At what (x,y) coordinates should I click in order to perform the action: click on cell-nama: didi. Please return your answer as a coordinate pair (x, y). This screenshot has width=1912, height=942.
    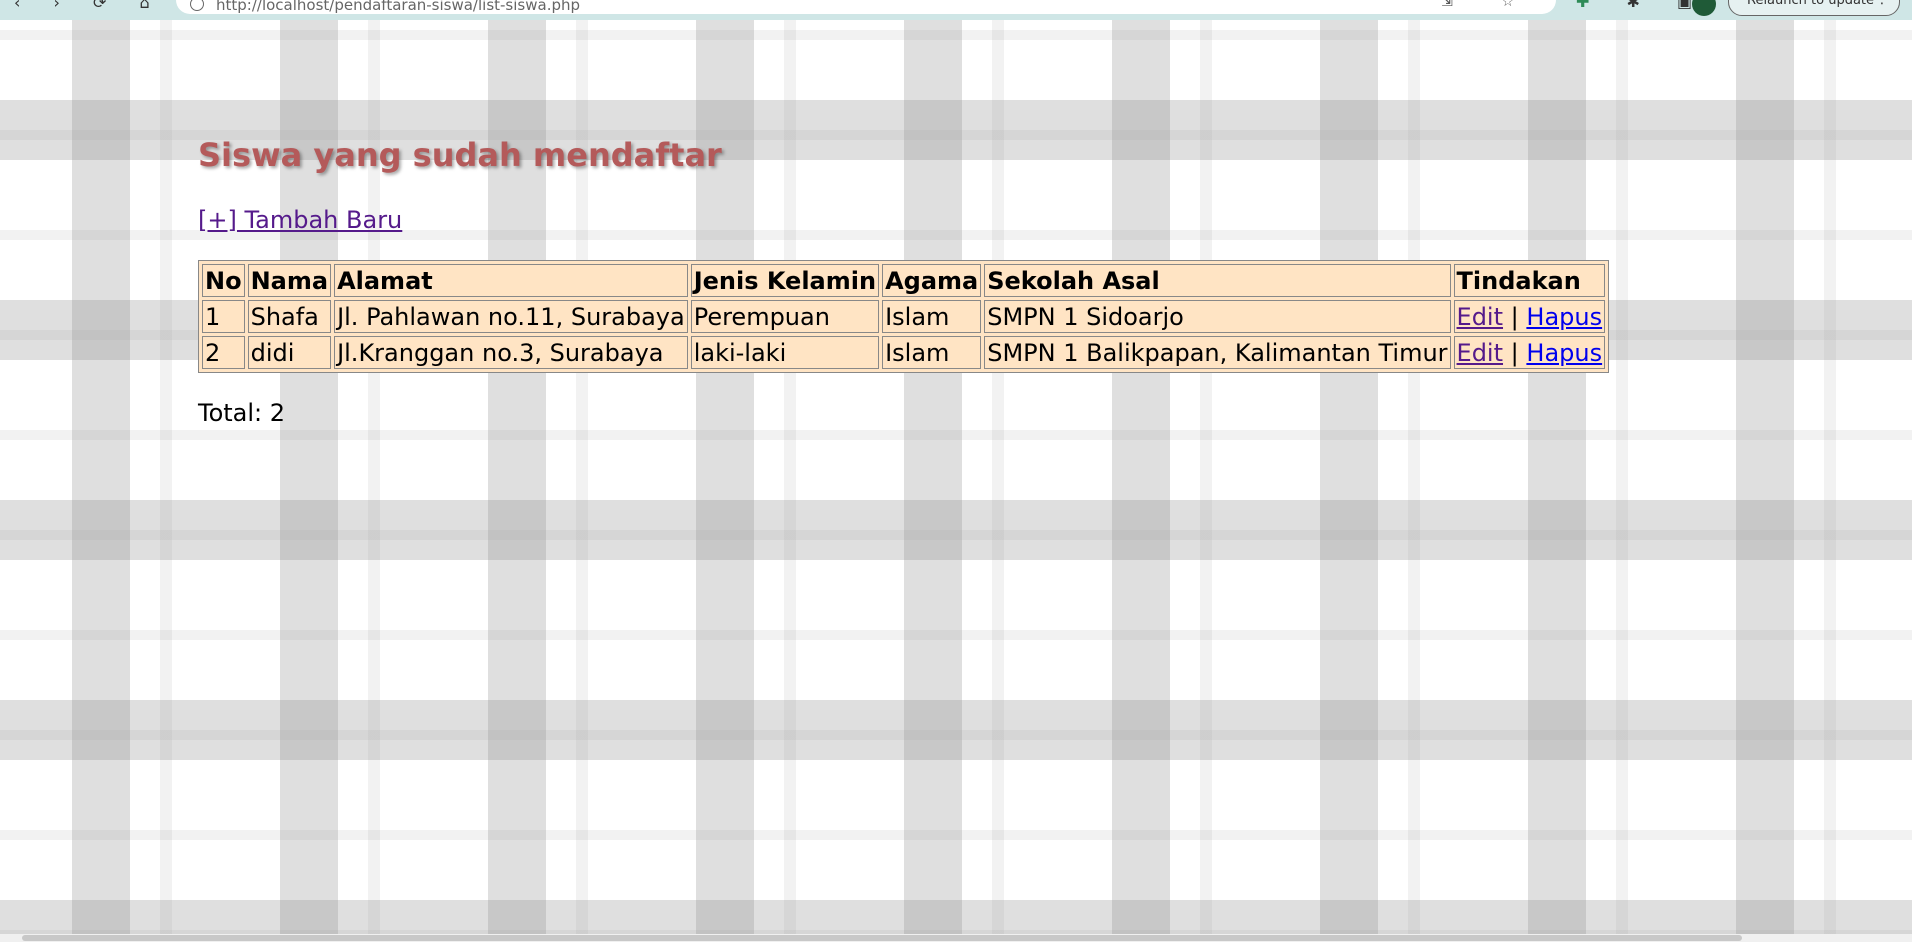
    Looking at the image, I should click on (289, 352).